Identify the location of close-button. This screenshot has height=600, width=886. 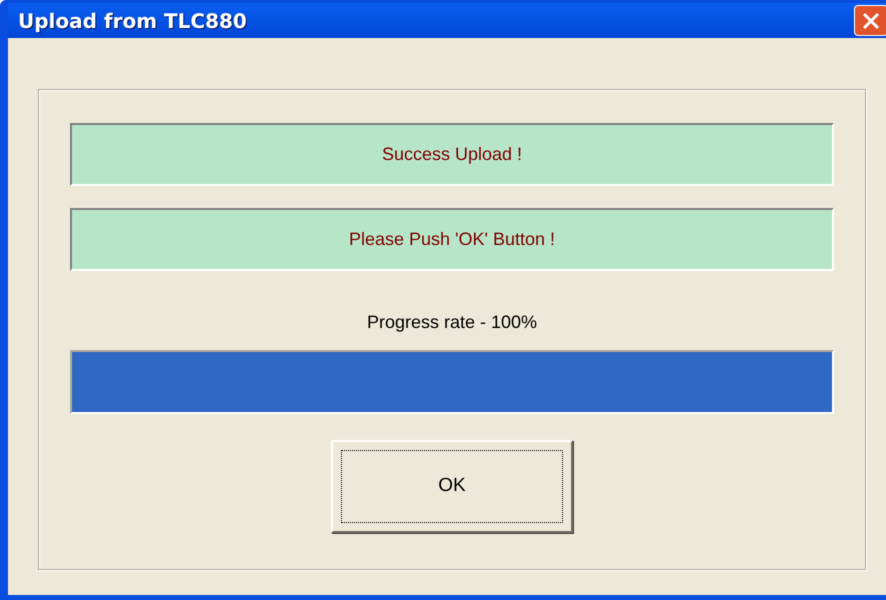
(870, 20).